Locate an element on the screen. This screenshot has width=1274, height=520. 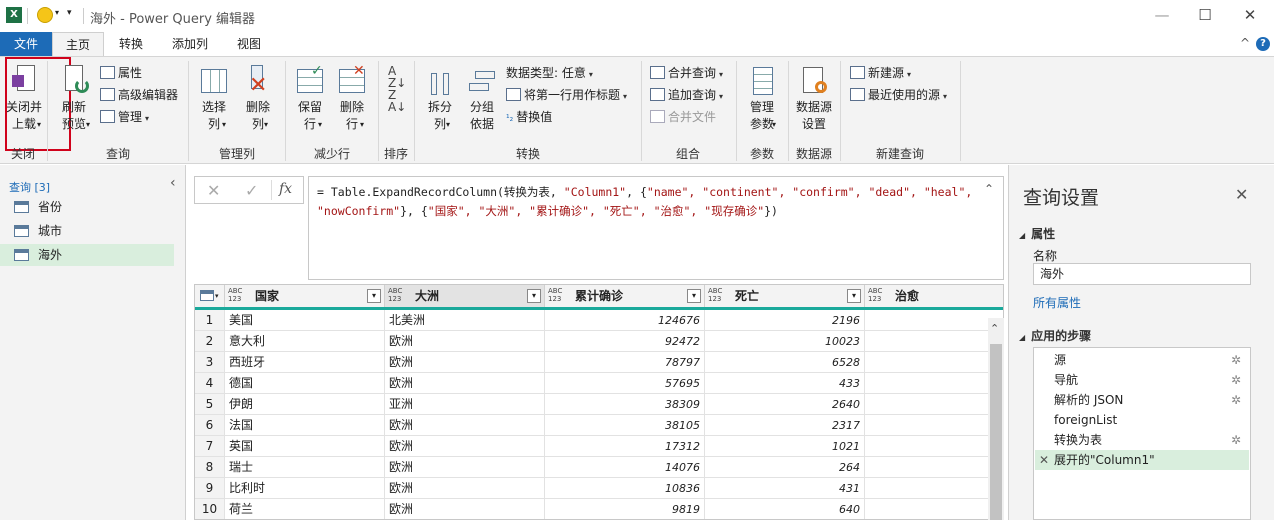
country-cell: 比利时 is located at coordinates (305, 488).